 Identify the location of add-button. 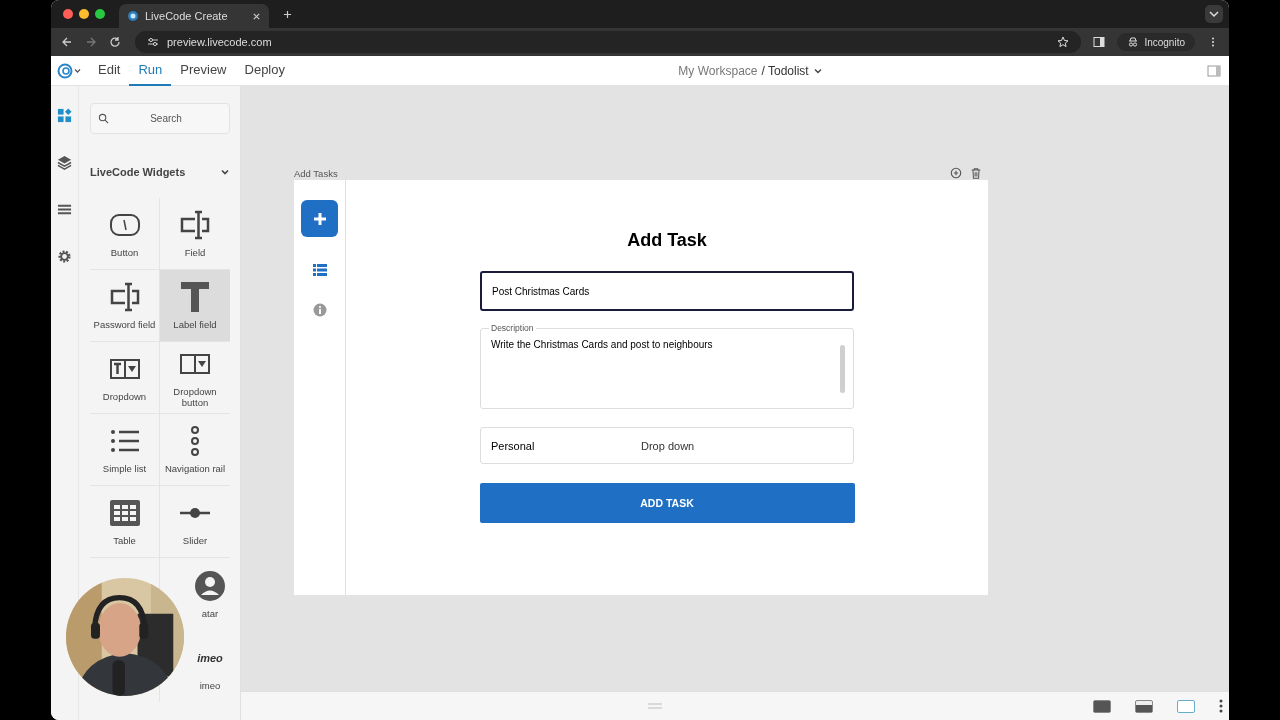
(319, 218).